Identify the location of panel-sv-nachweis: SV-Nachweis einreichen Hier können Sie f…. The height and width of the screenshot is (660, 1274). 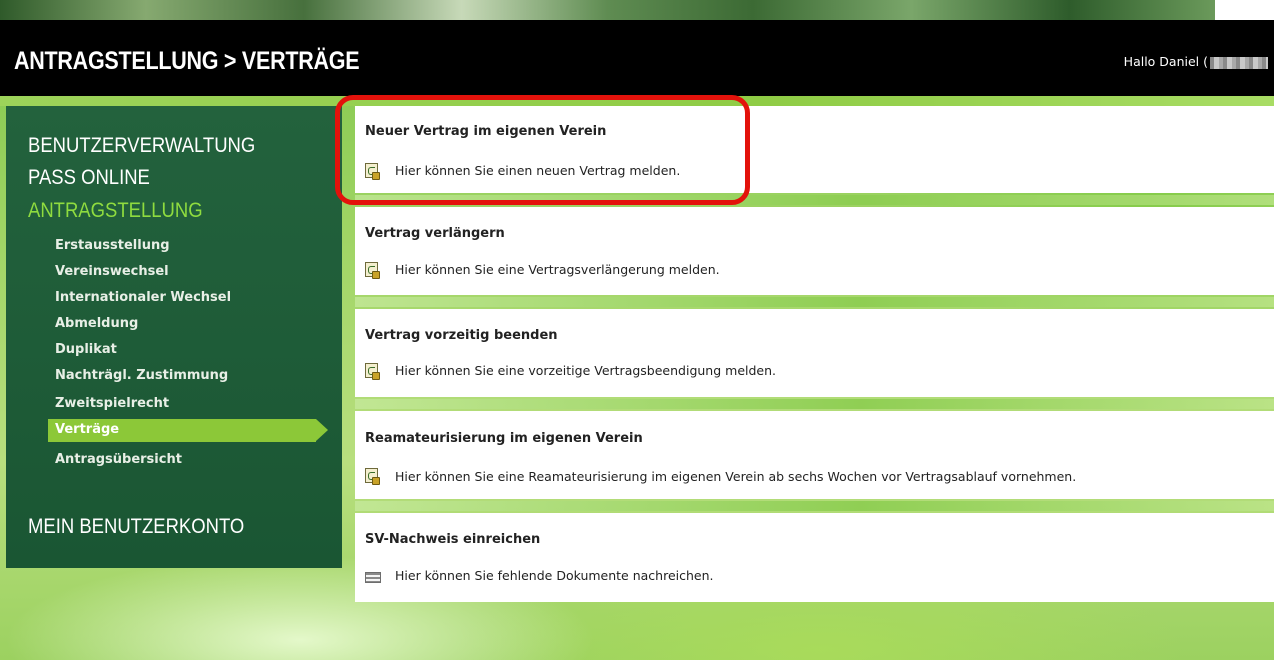
(814, 557).